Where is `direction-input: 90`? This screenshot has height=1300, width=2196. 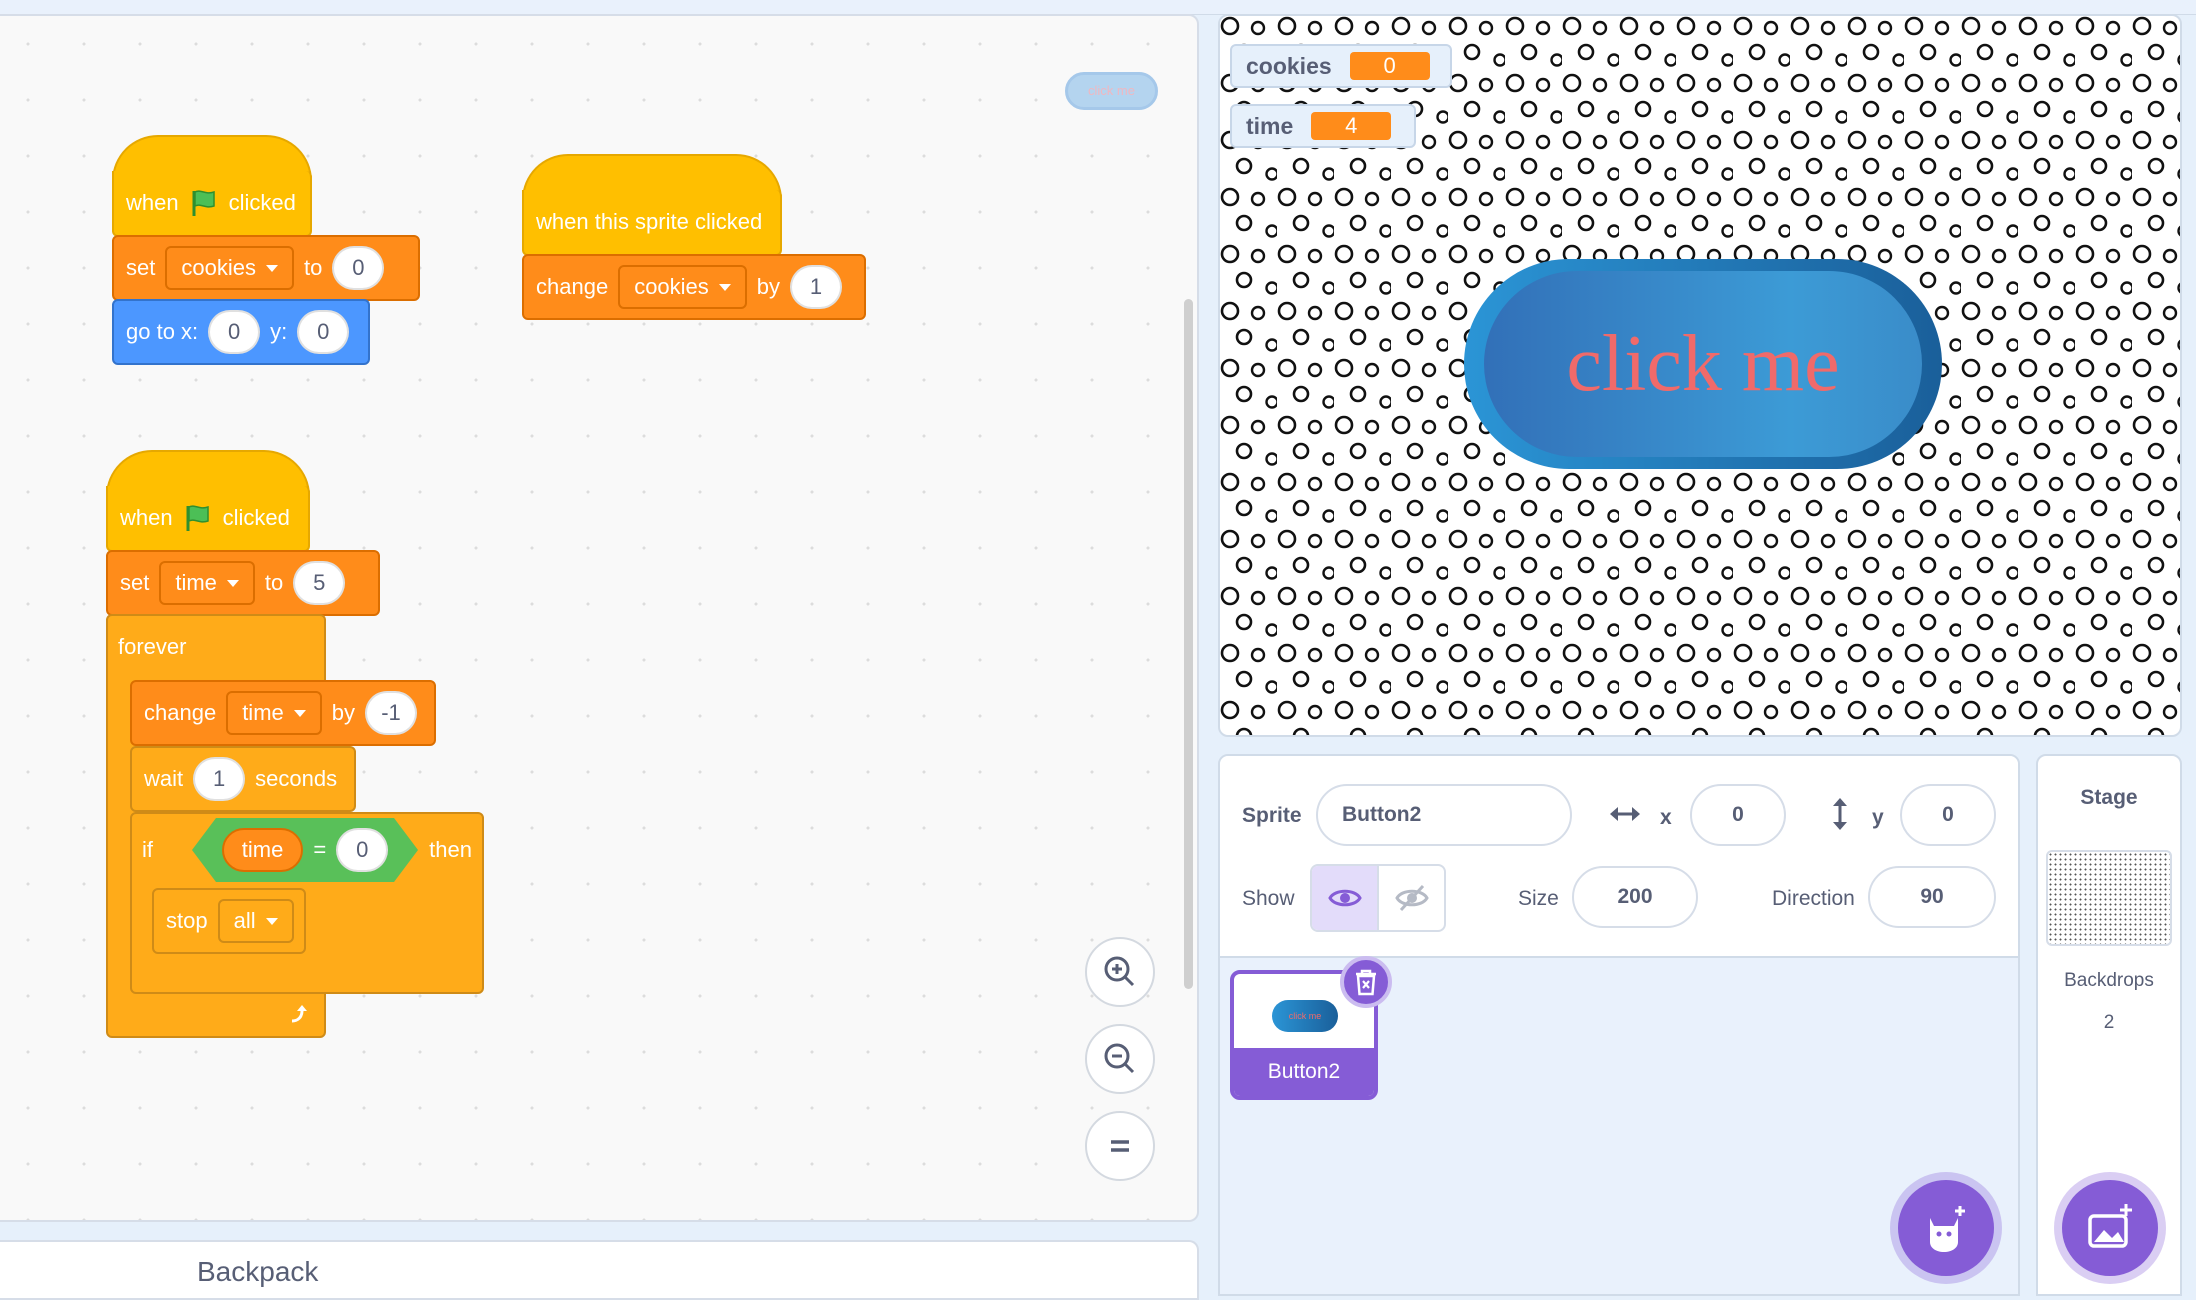 direction-input: 90 is located at coordinates (1932, 897).